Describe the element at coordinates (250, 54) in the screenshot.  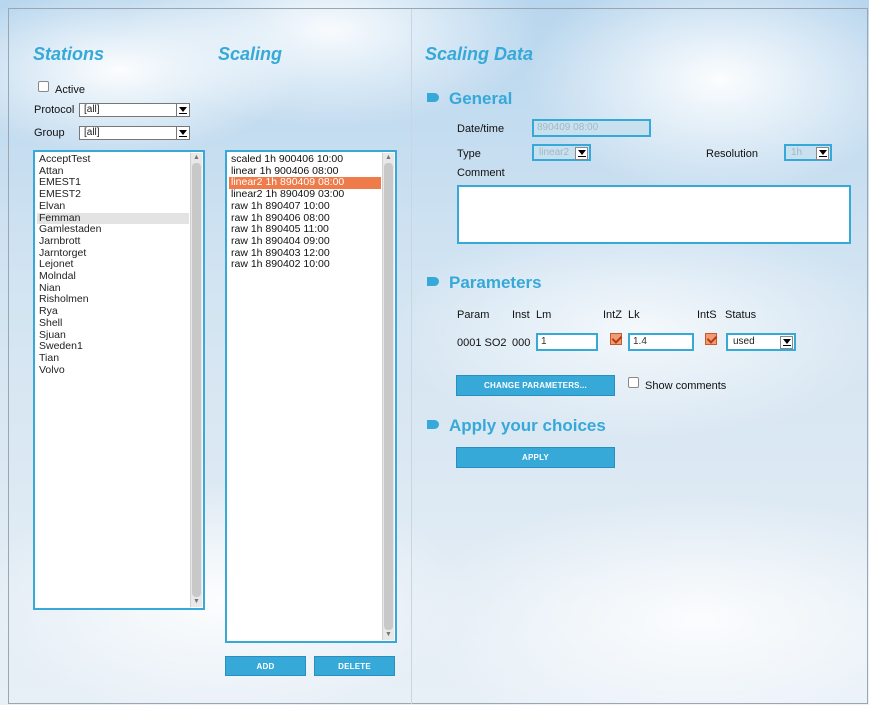
I see `scaling-title: Scaling` at that location.